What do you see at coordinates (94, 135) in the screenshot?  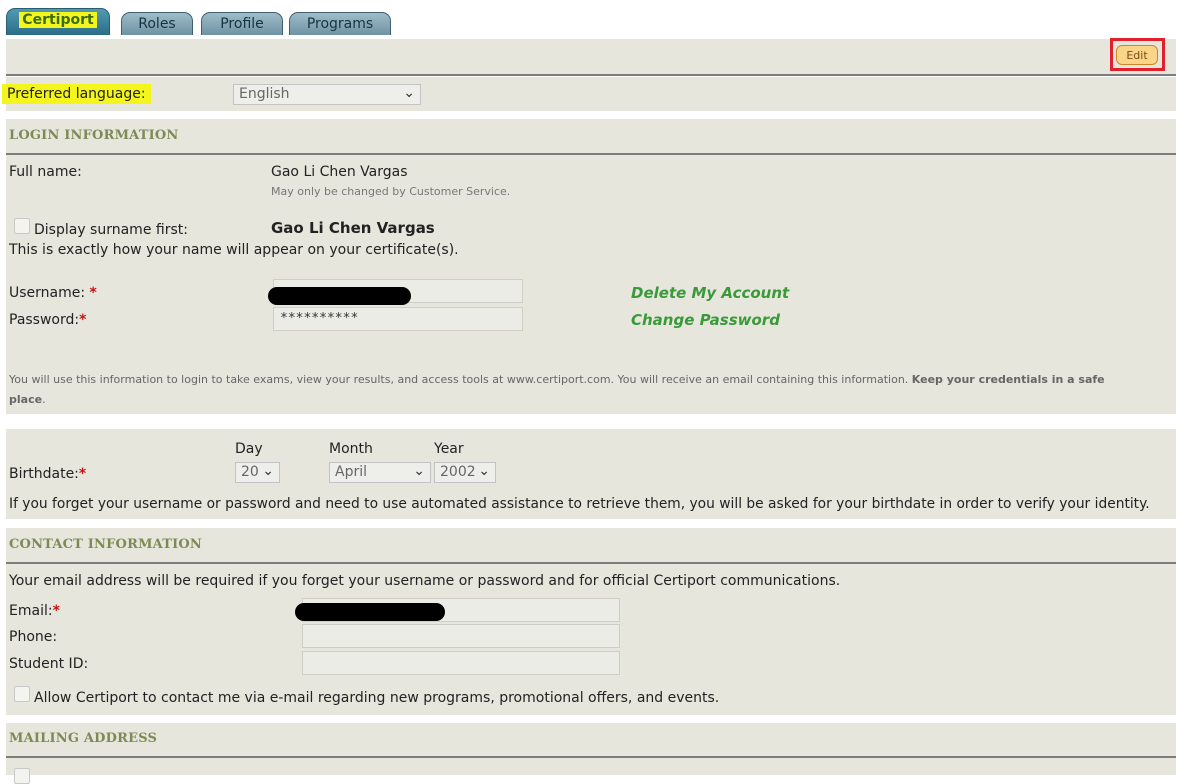 I see `login-section-title: LOGIN INFORMATION` at bounding box center [94, 135].